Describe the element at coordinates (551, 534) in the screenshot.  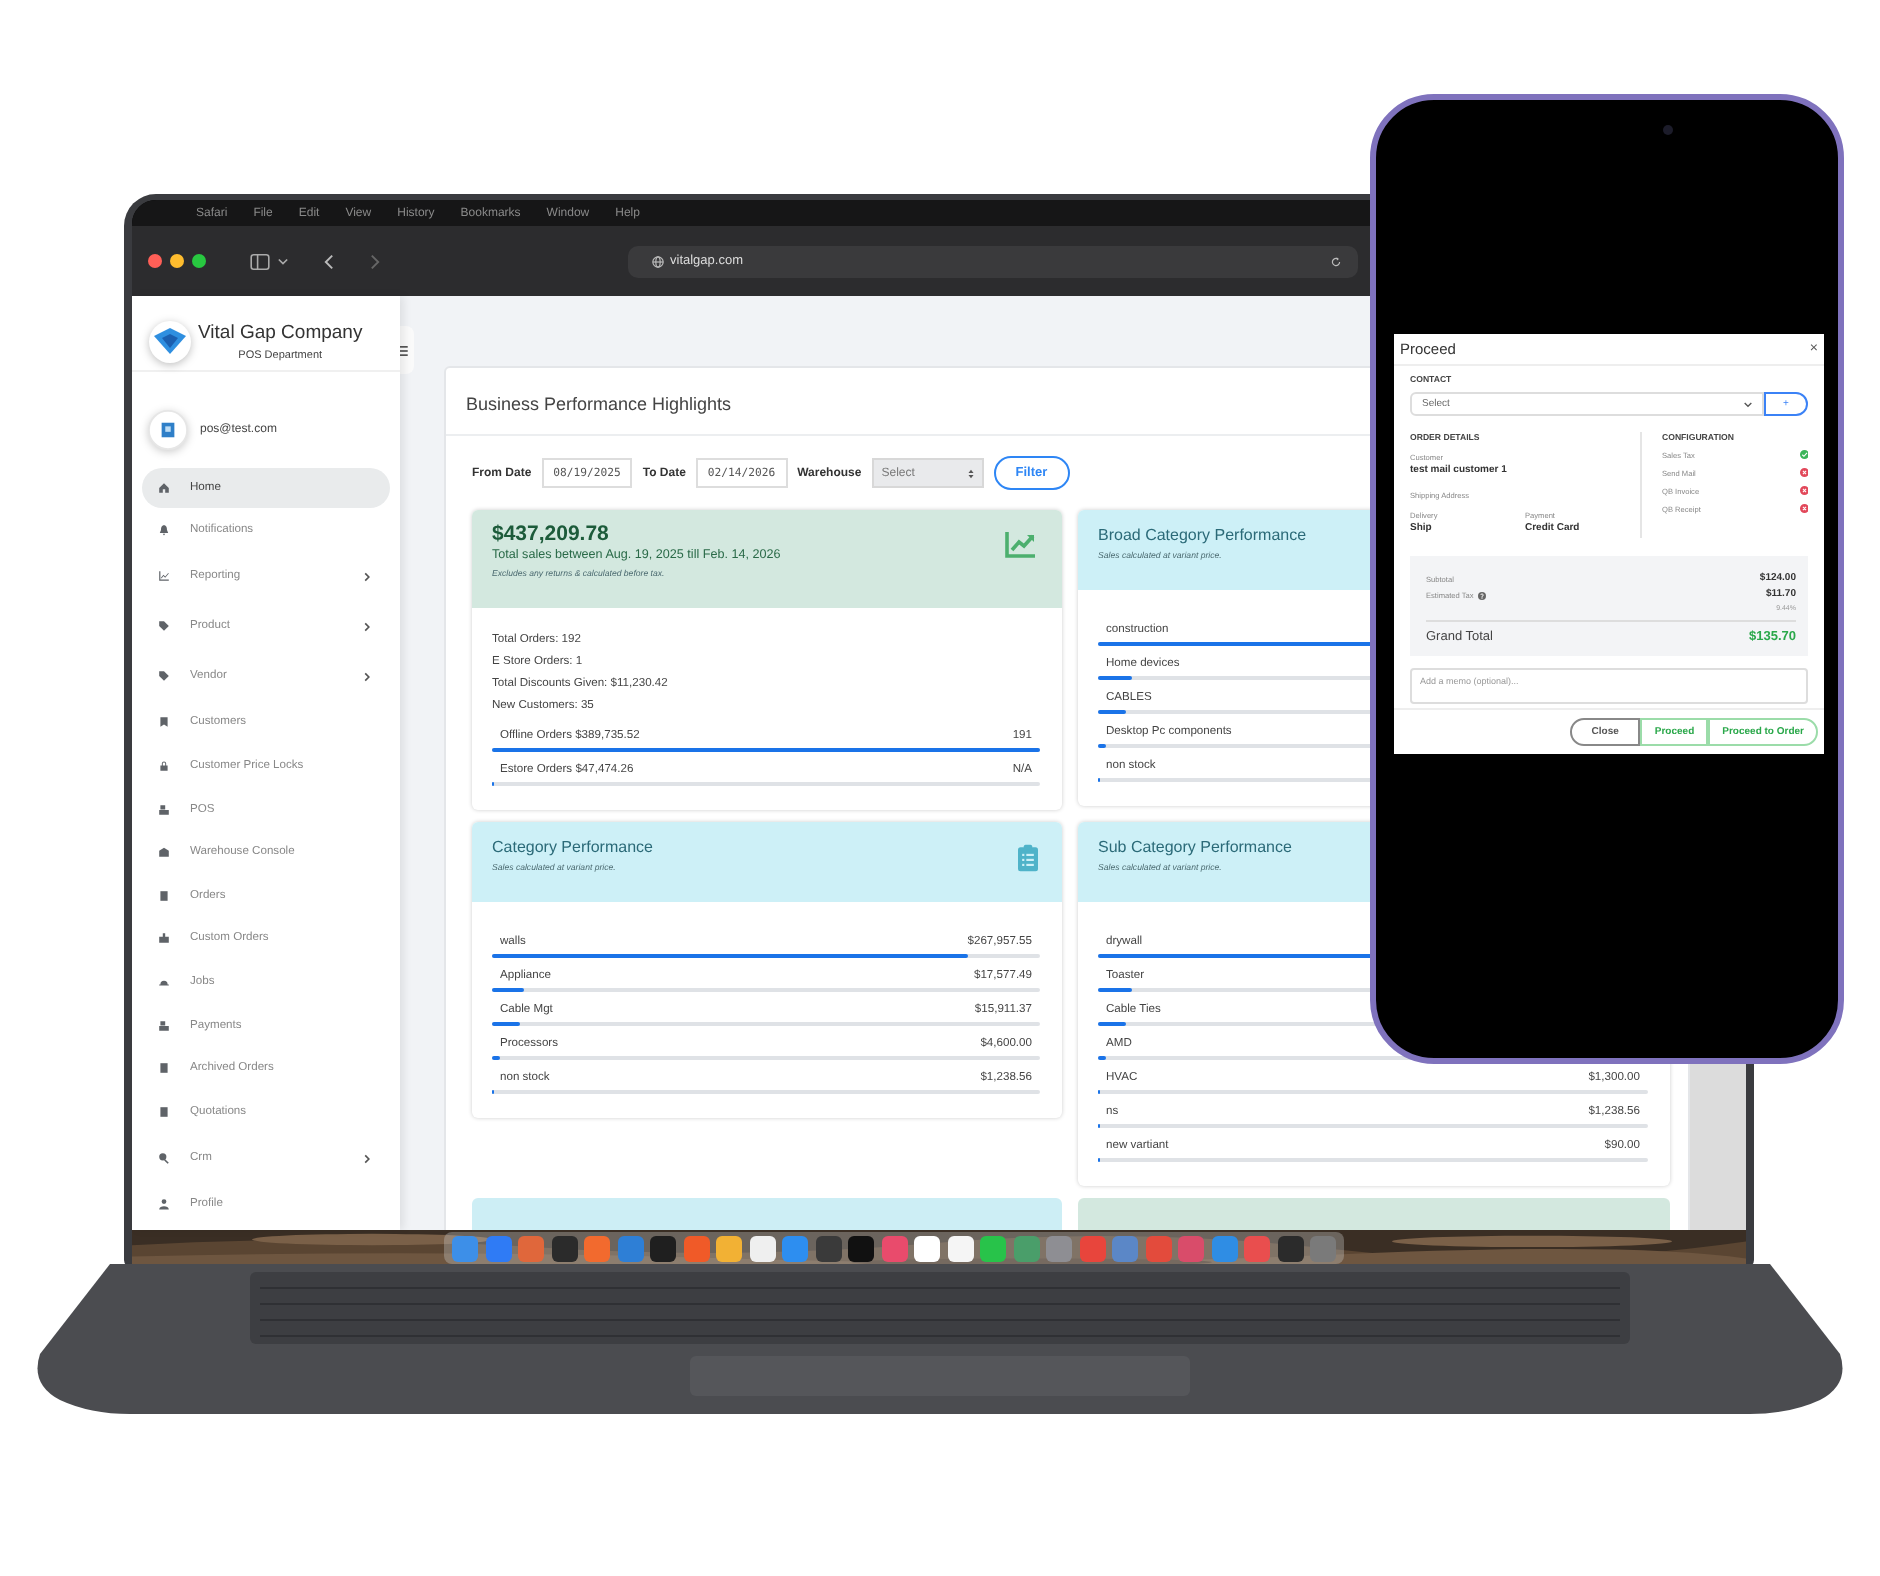
I see `total-sales: $437,209.78` at that location.